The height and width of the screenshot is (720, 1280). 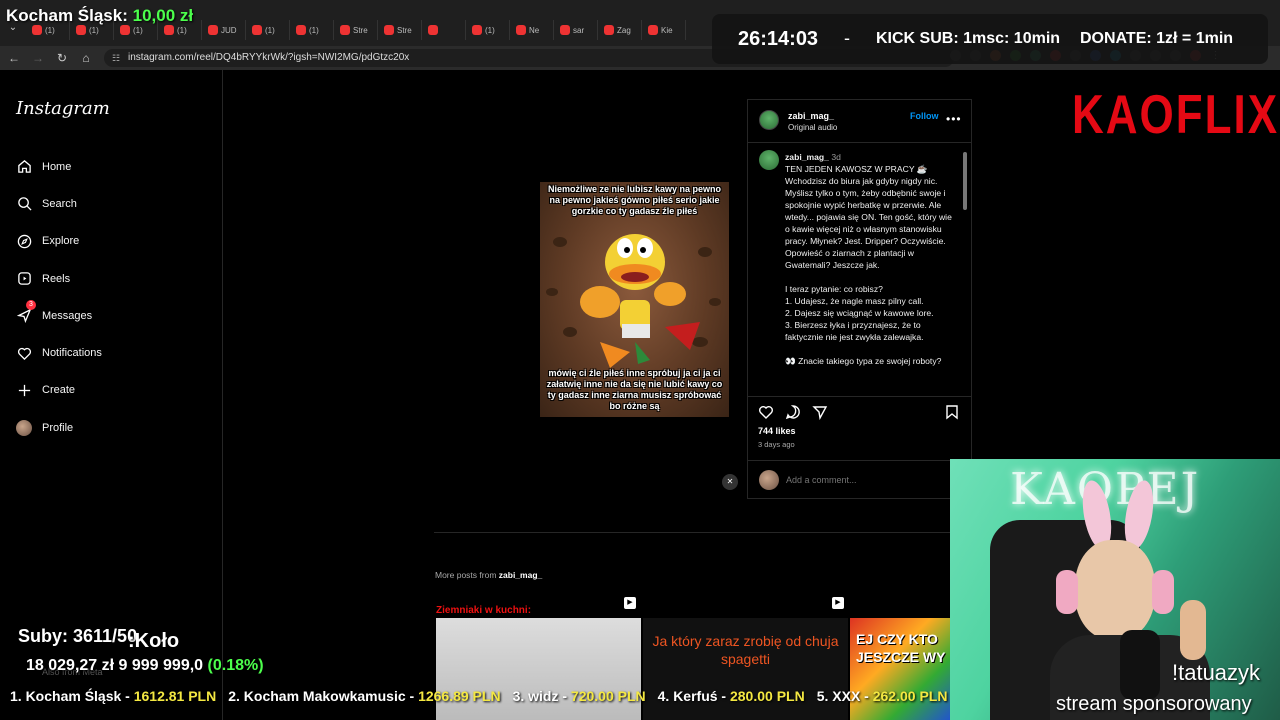 I want to click on messages-badge: 3, so click(x=31, y=305).